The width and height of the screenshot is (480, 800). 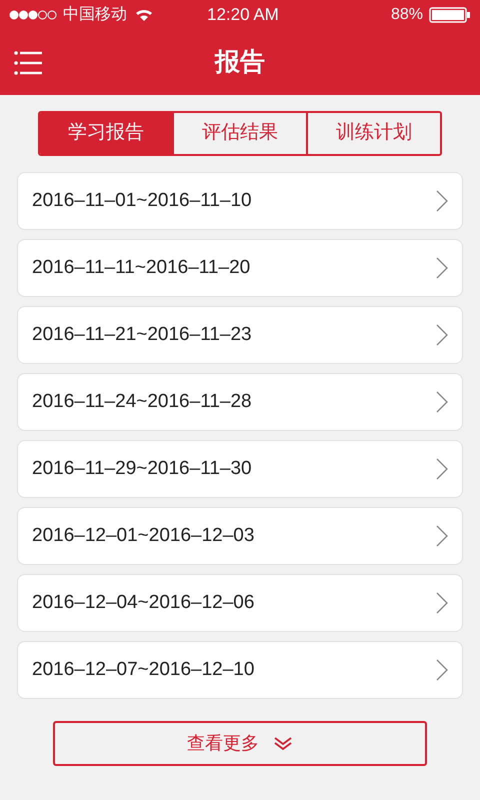 I want to click on date-range: 2016–11–24~2016–11–28, so click(x=142, y=402).